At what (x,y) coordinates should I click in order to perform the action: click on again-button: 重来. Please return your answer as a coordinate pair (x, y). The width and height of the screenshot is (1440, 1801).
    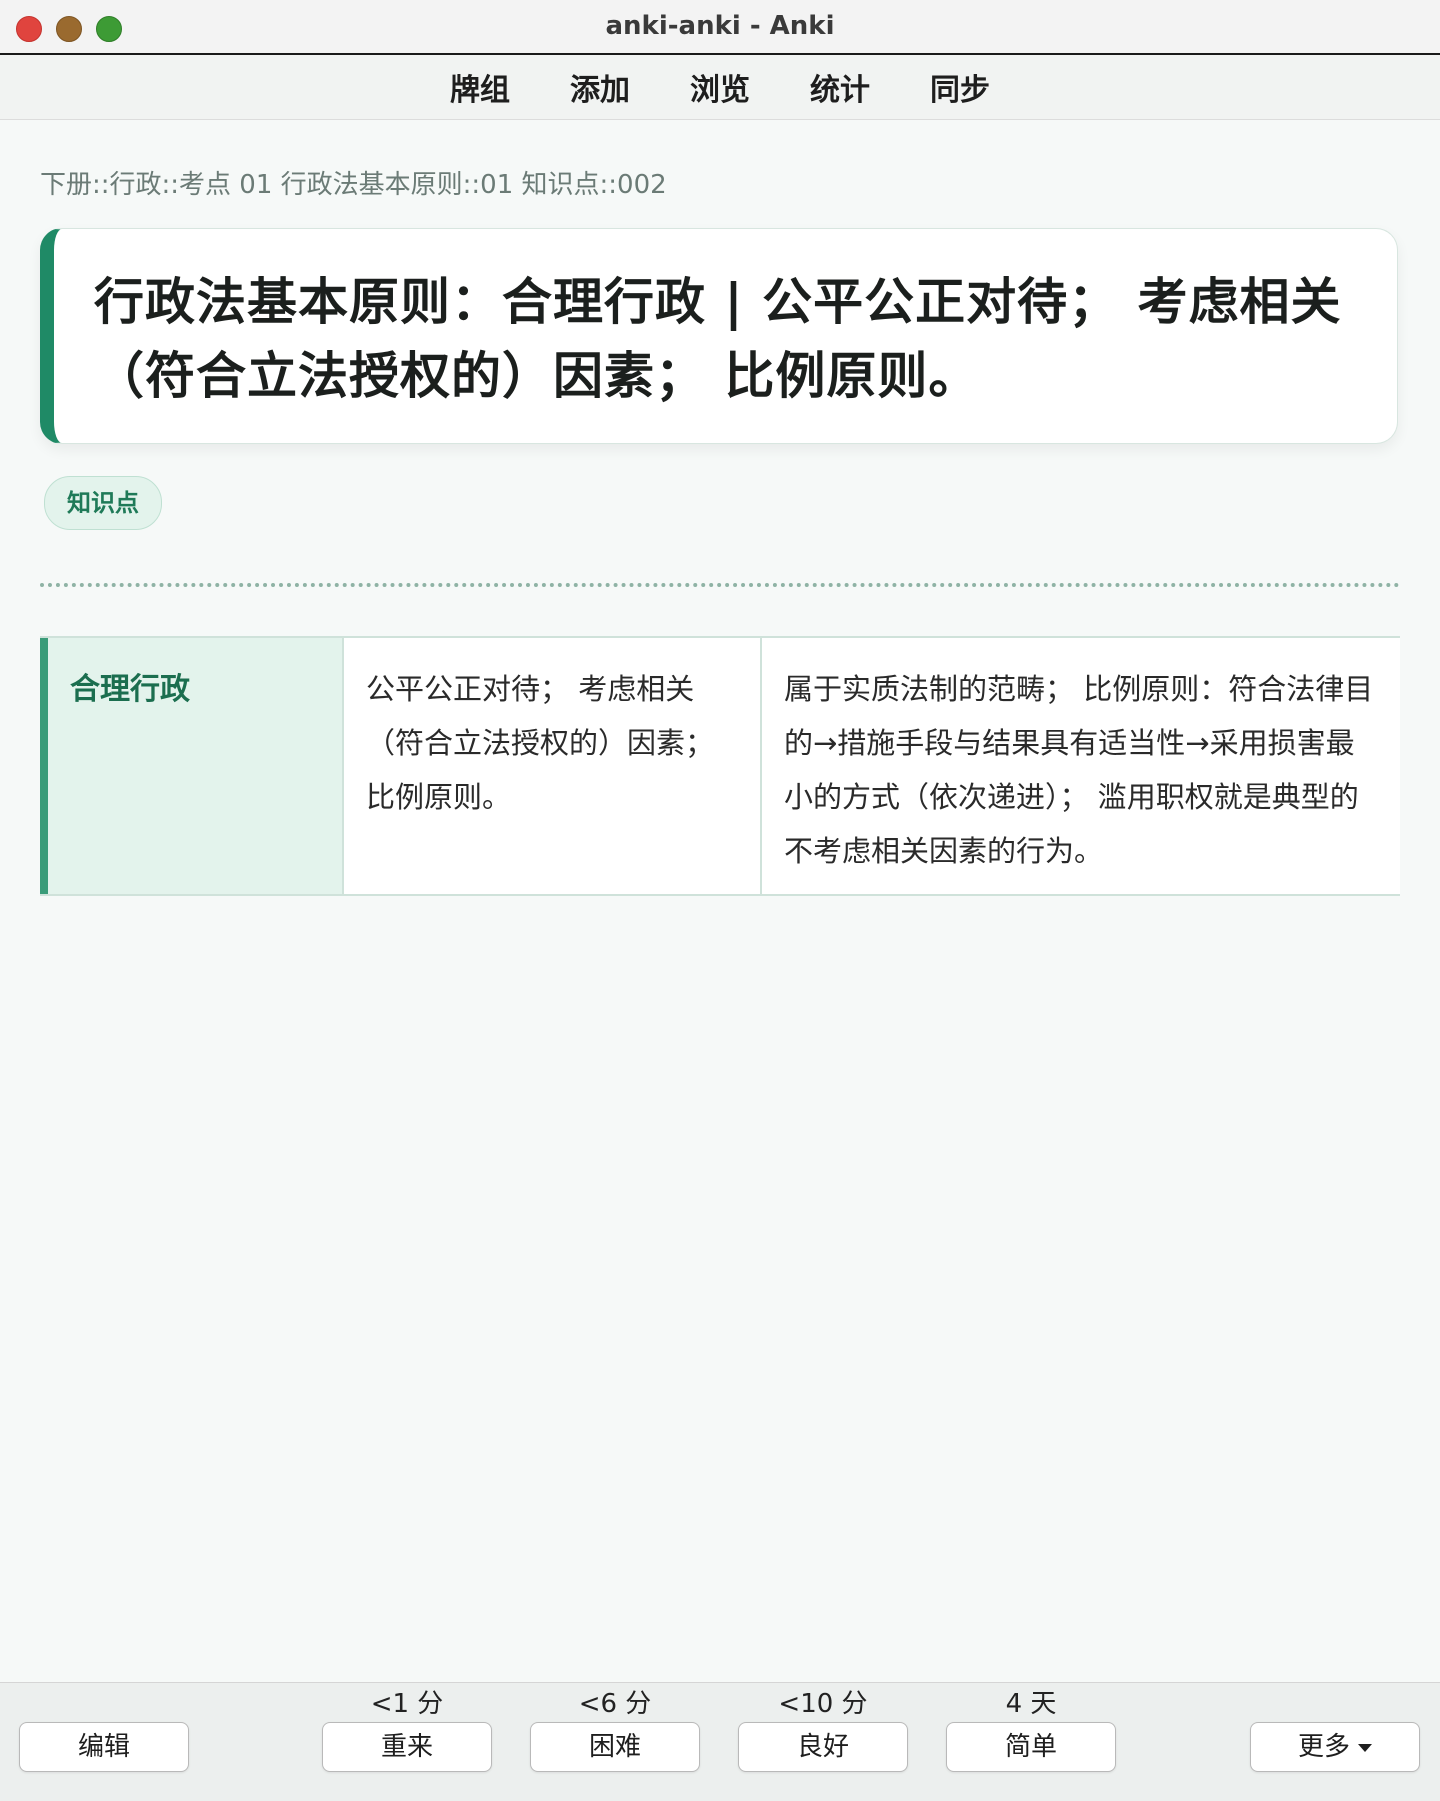
    Looking at the image, I should click on (407, 1747).